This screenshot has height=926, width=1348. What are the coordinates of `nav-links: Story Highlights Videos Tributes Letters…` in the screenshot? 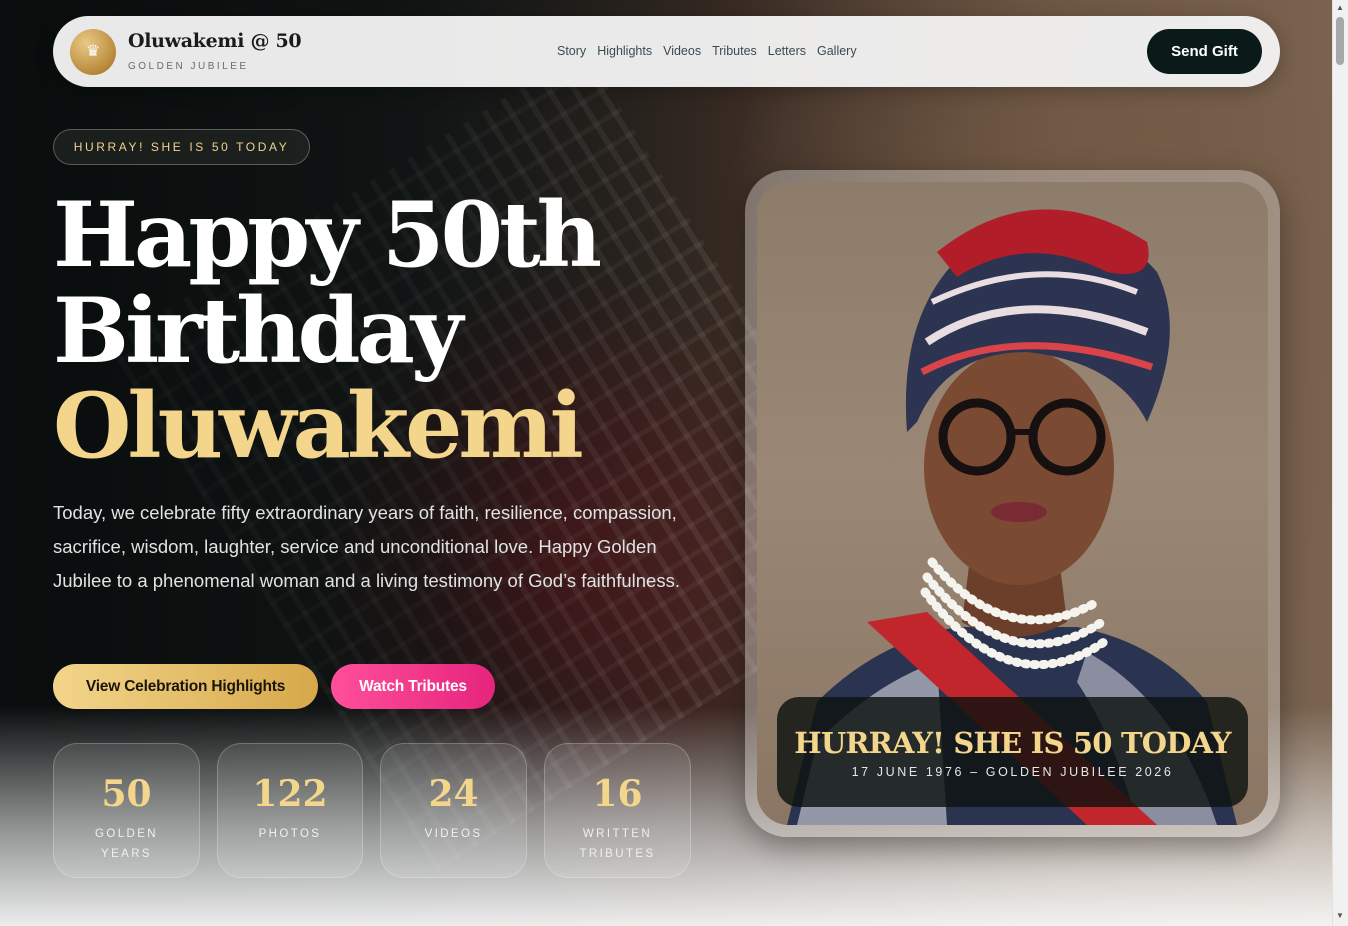 It's located at (707, 51).